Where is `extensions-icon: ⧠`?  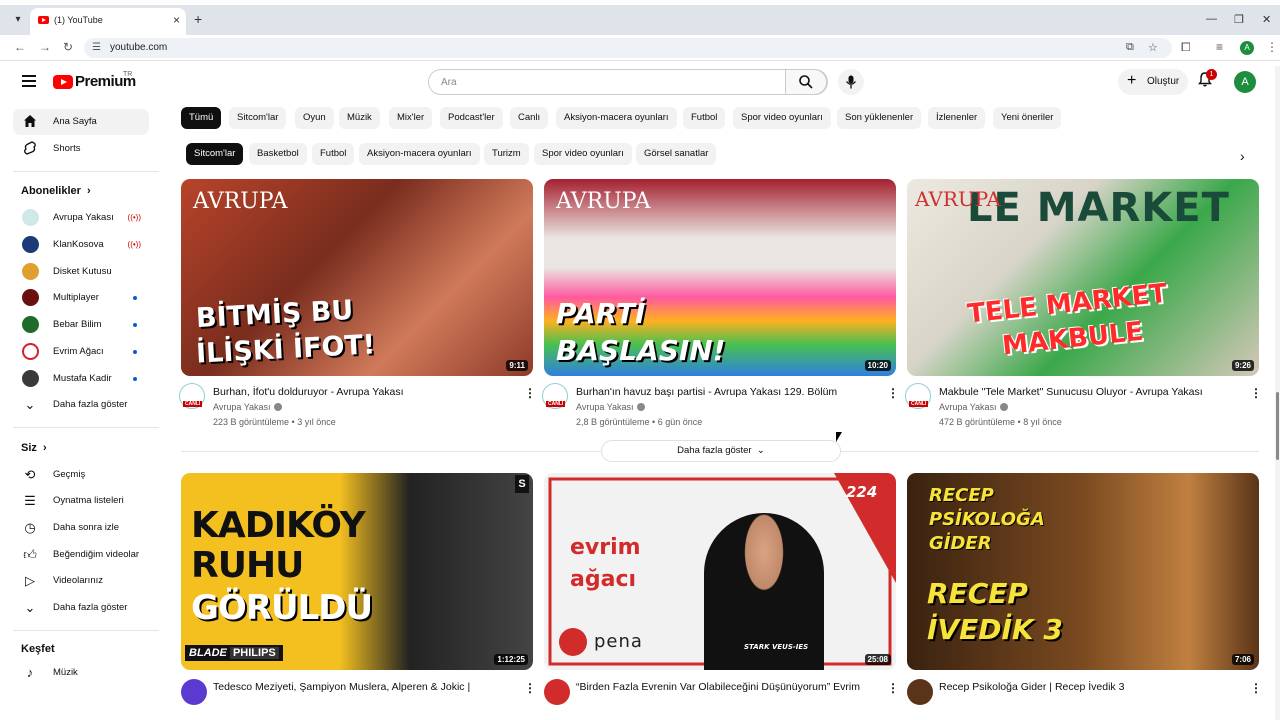 extensions-icon: ⧠ is located at coordinates (1186, 47).